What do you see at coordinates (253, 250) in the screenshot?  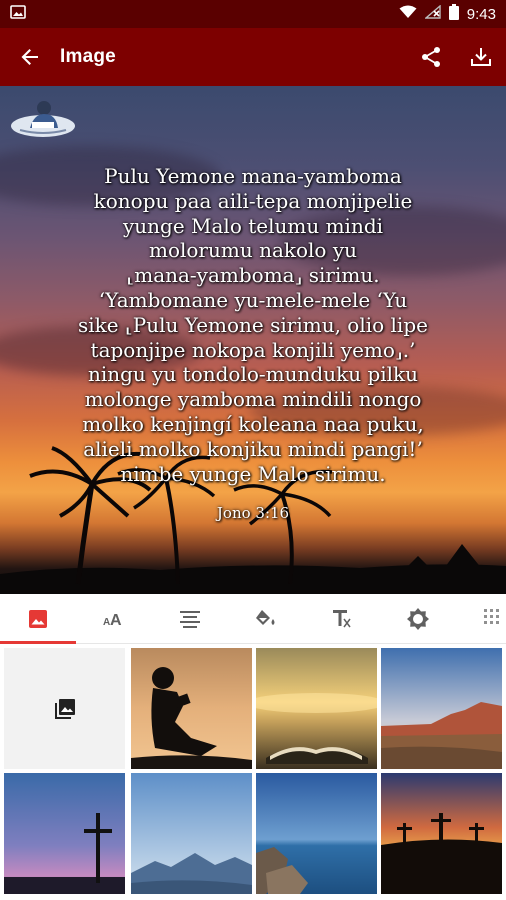 I see `verse-line: molorumu nakolo yu` at bounding box center [253, 250].